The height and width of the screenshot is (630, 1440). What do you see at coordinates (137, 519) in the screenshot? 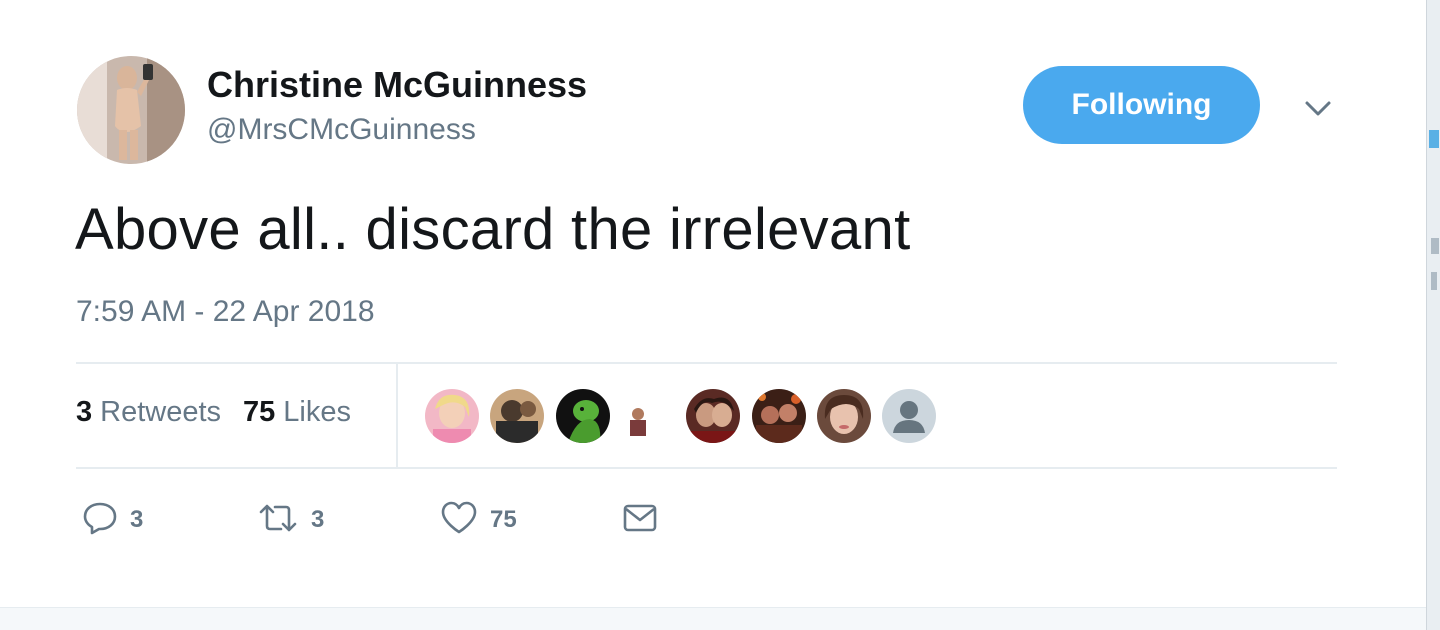
I see `reply-count: 3` at bounding box center [137, 519].